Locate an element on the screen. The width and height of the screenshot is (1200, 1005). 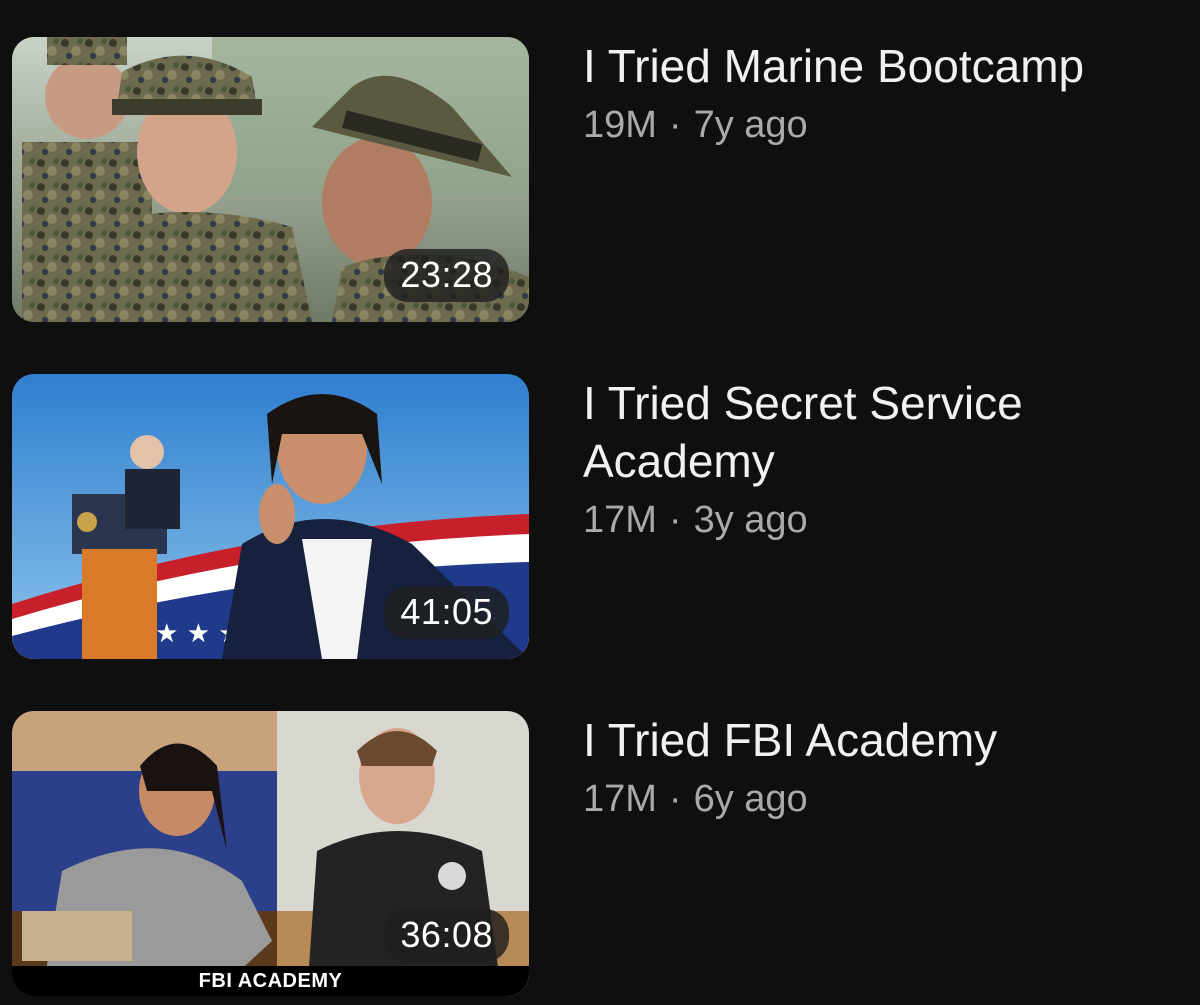
upload-age: 6y ago is located at coordinates (750, 799).